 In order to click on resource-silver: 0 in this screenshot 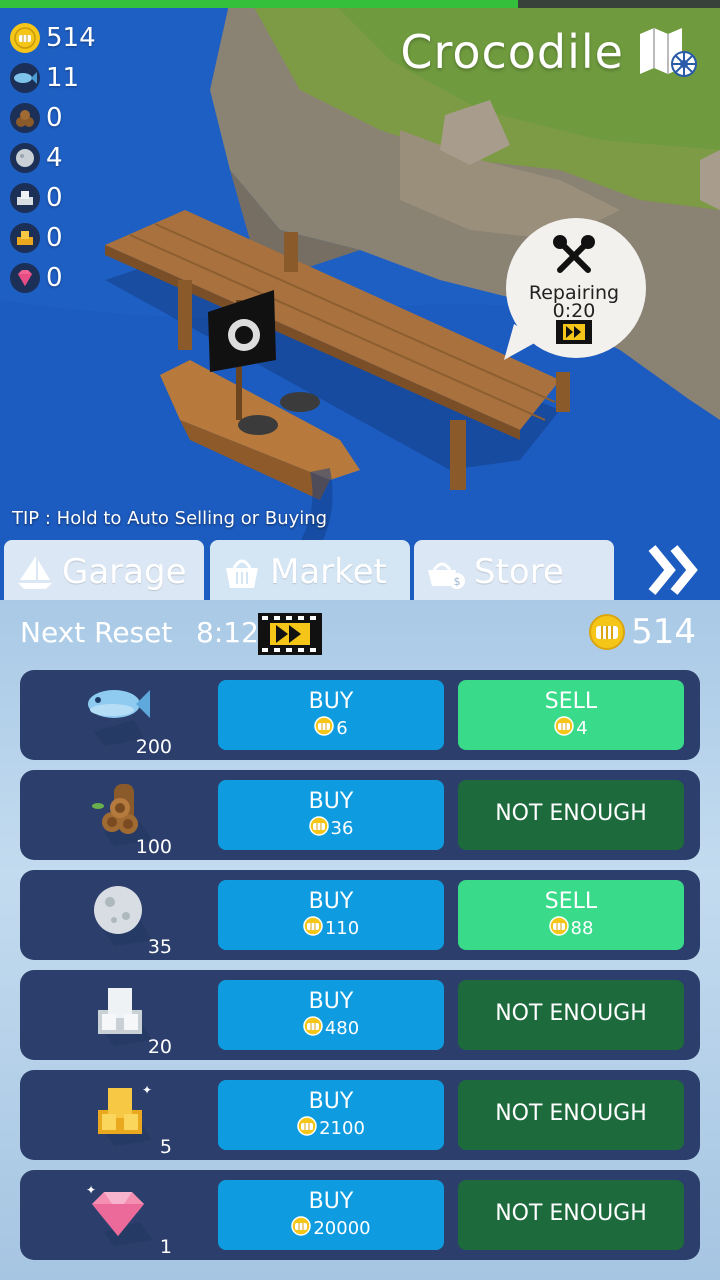, I will do `click(53, 198)`.